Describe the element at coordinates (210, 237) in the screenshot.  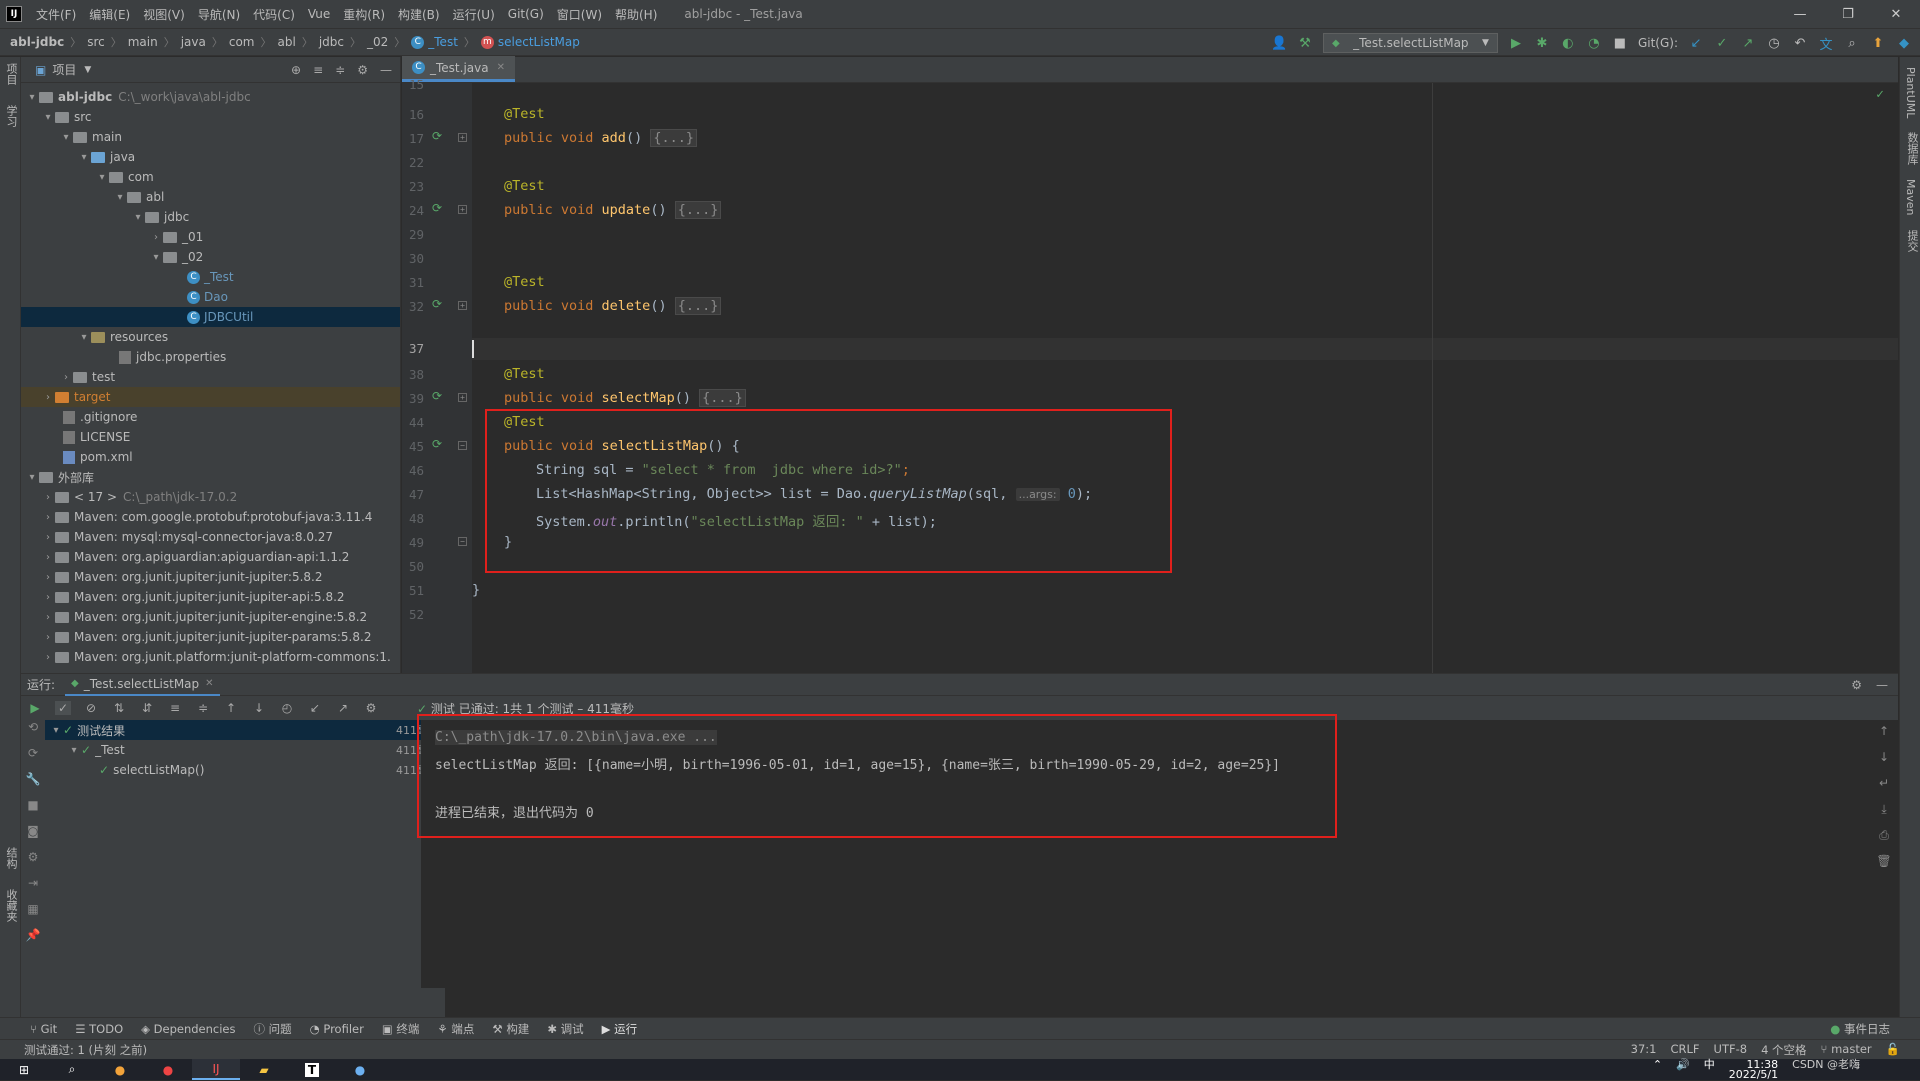
I see `tree-node-01: › _01` at that location.